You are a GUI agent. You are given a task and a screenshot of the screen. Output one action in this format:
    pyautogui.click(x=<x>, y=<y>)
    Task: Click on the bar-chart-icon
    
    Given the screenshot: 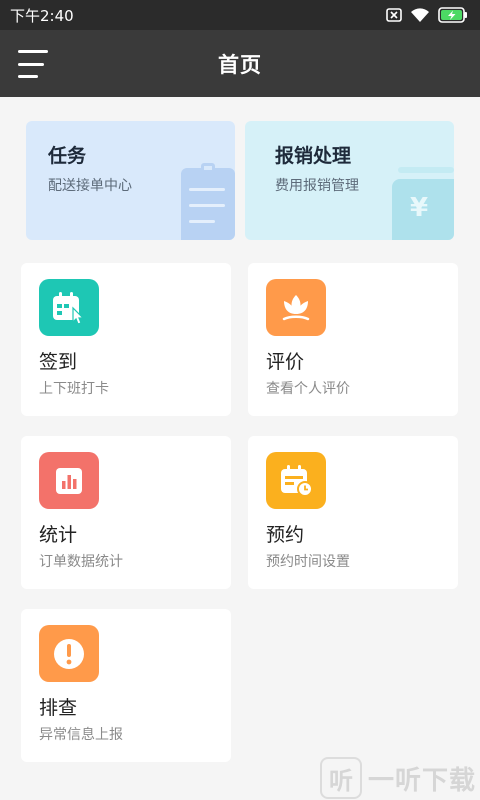 What is the action you would take?
    pyautogui.click(x=69, y=480)
    